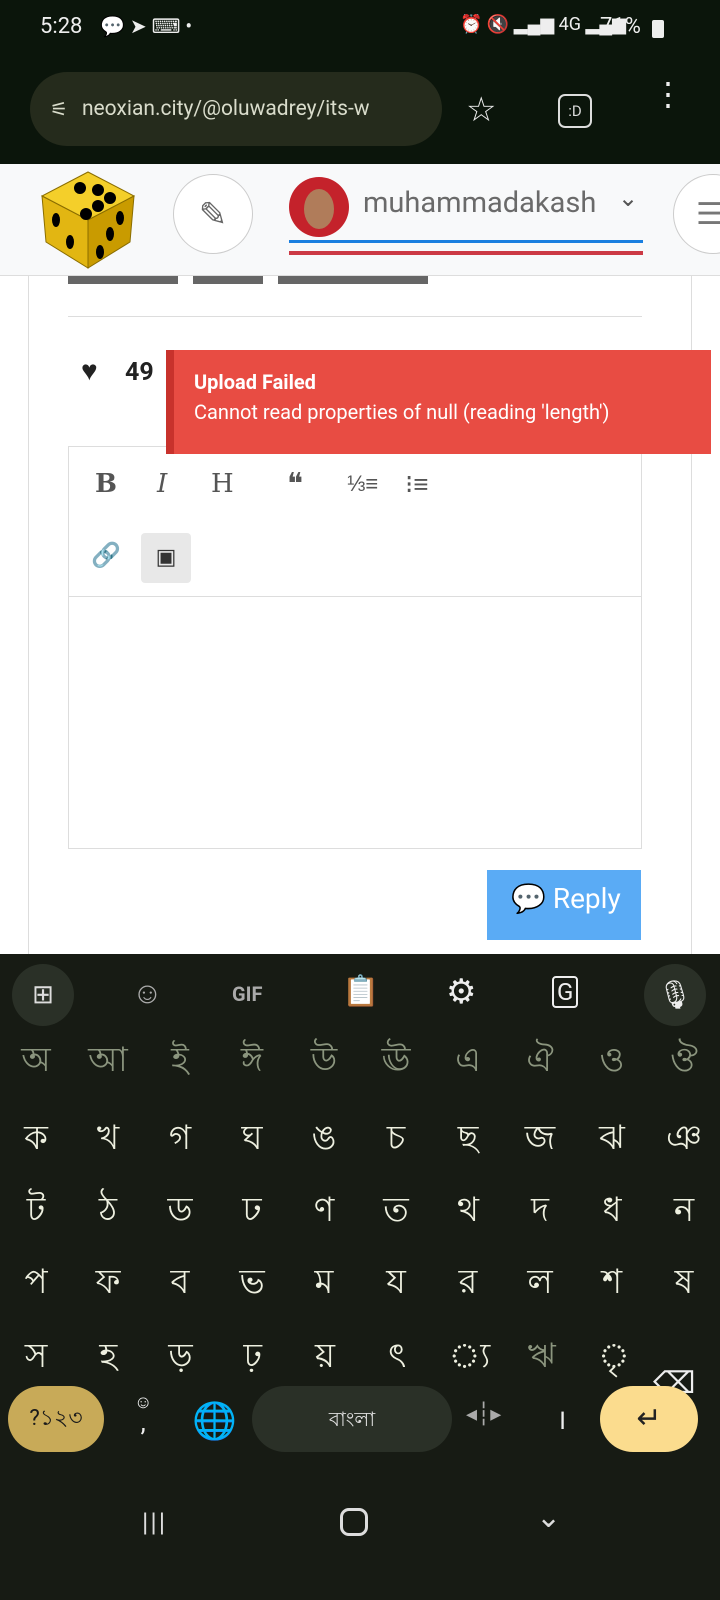 This screenshot has height=1600, width=720. What do you see at coordinates (252, 1284) in the screenshot?
I see `key: ভ` at bounding box center [252, 1284].